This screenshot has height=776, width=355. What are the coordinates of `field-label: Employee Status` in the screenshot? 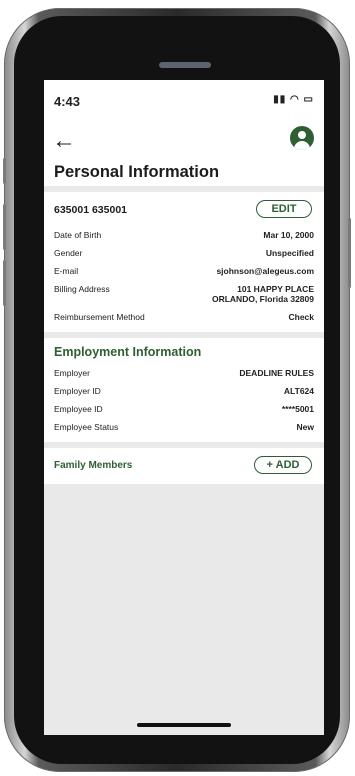 It's located at (86, 427).